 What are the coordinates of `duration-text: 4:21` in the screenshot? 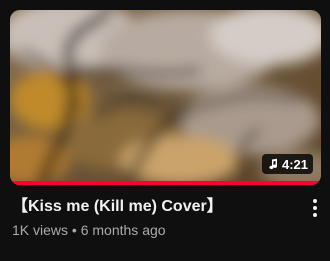 It's located at (294, 164).